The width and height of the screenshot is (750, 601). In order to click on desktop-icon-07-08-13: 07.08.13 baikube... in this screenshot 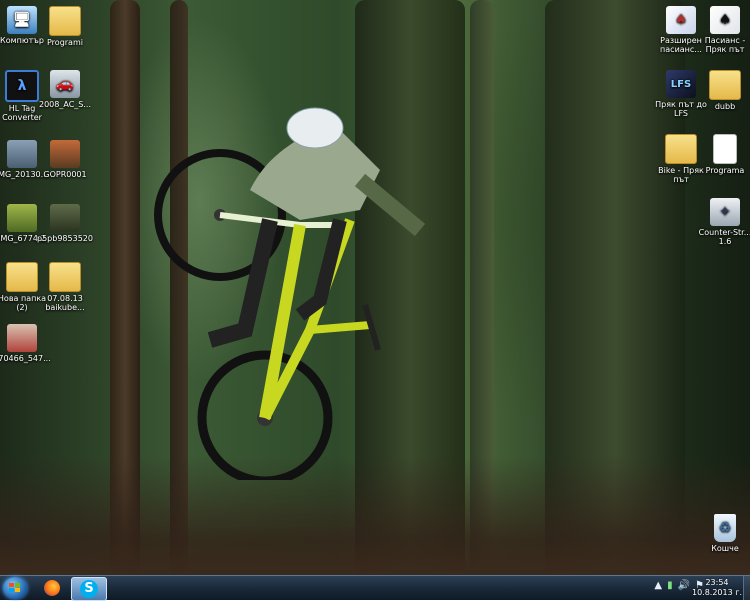, I will do `click(65, 287)`.